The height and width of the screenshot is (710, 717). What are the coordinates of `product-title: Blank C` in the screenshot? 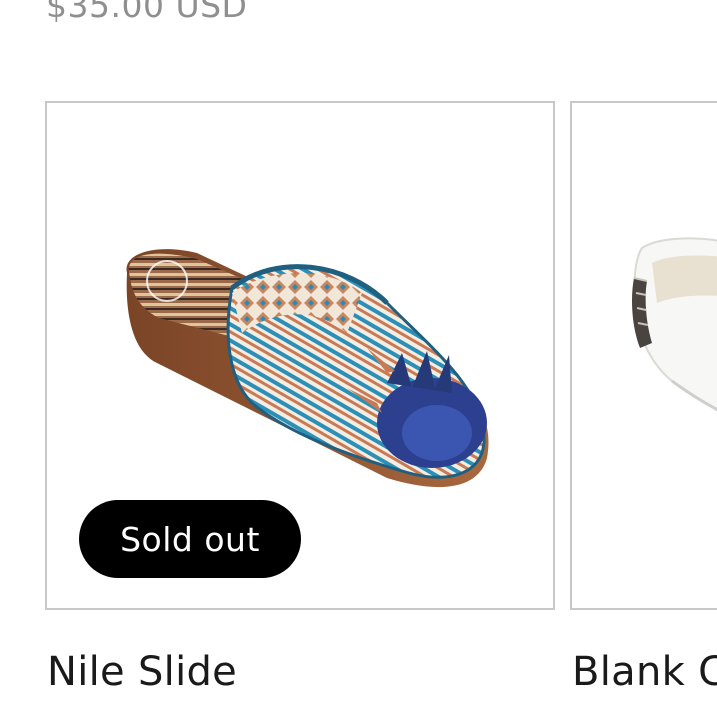 It's located at (644, 672).